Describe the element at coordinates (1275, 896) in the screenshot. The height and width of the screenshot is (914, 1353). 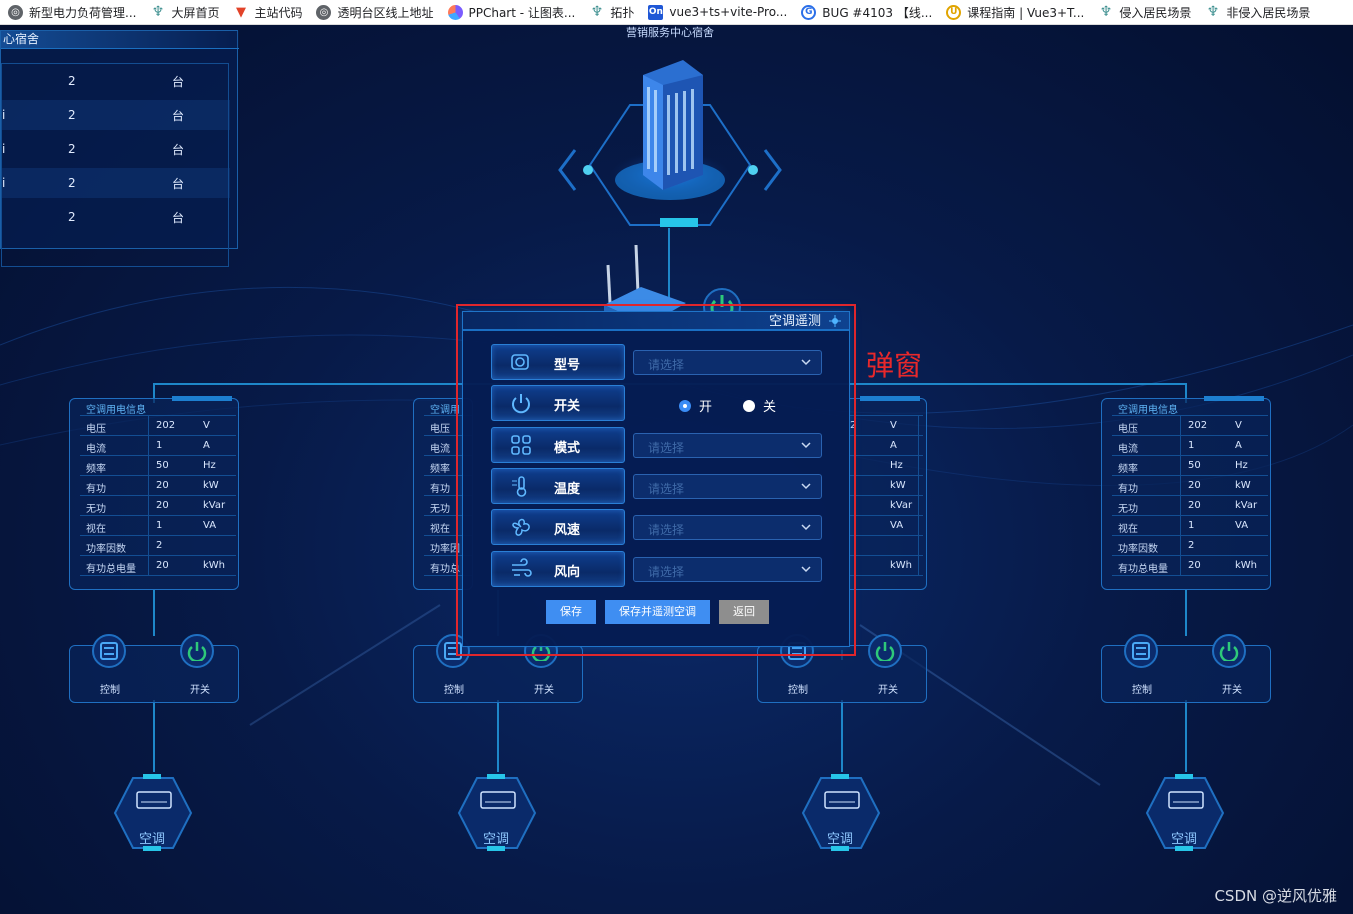
I see `watermark: CSDN @逆风优雅` at that location.